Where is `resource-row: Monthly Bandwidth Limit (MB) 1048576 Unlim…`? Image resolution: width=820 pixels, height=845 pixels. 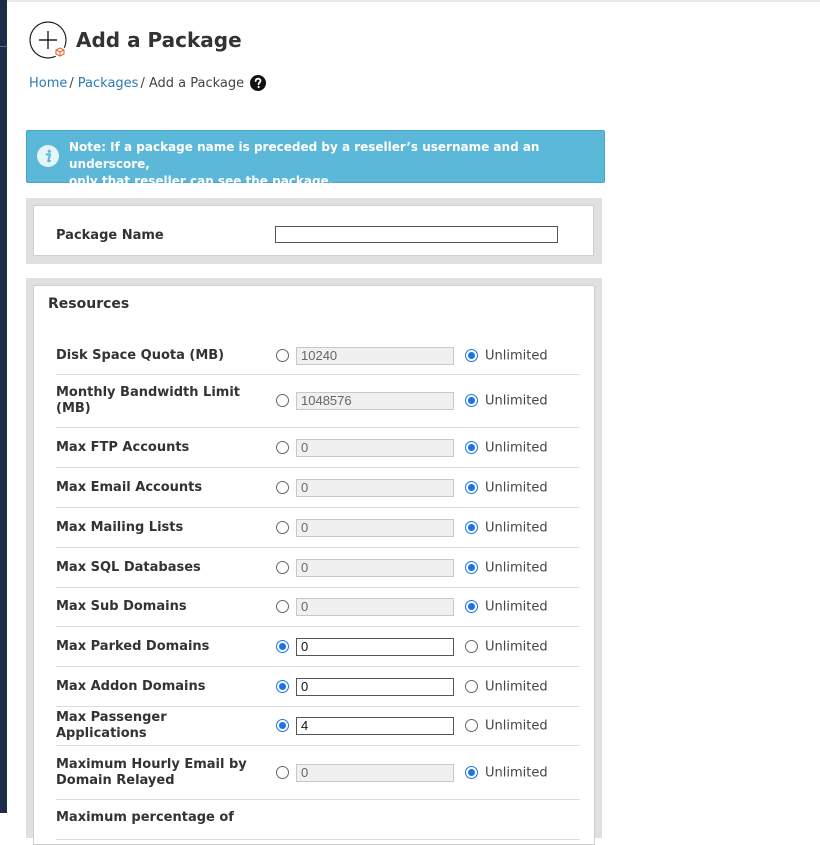
resource-row: Monthly Bandwidth Limit (MB) 1048576 Unlim… is located at coordinates (318, 401).